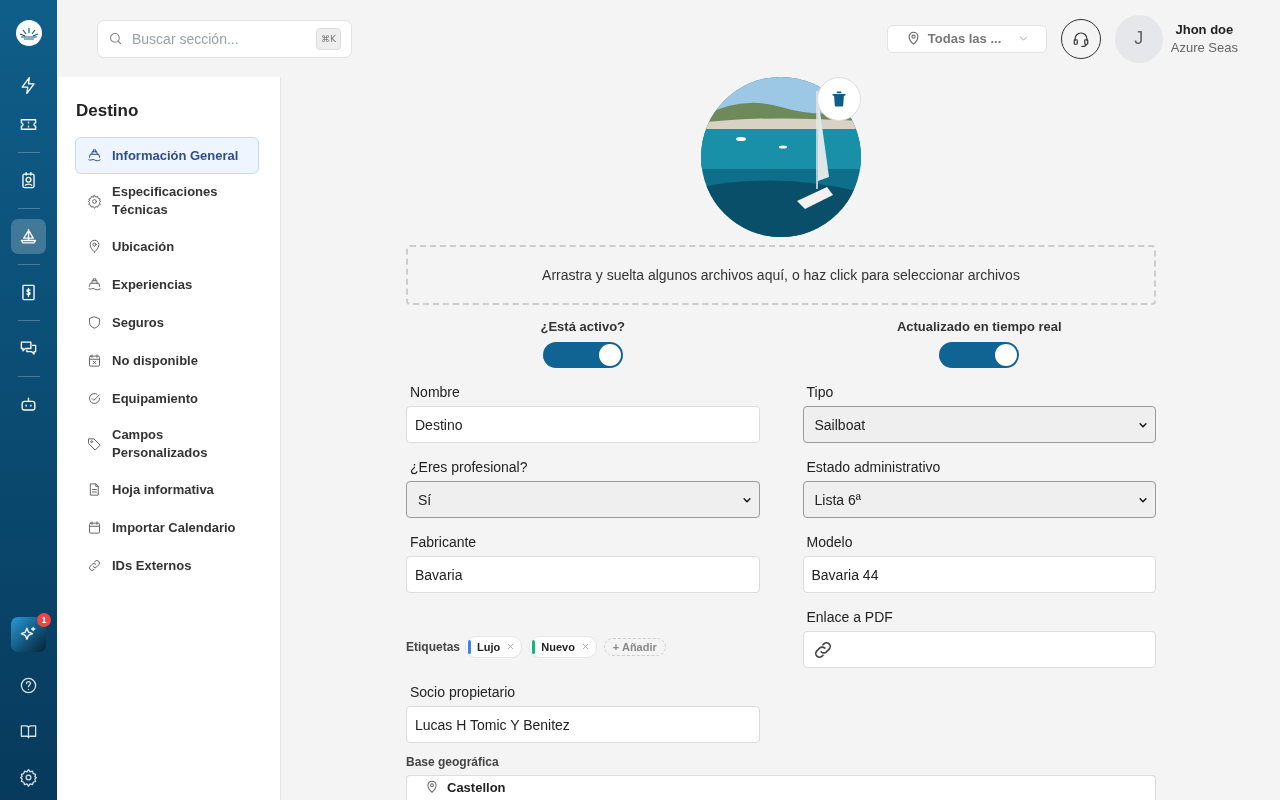  What do you see at coordinates (115, 38) in the screenshot?
I see `search-icon` at bounding box center [115, 38].